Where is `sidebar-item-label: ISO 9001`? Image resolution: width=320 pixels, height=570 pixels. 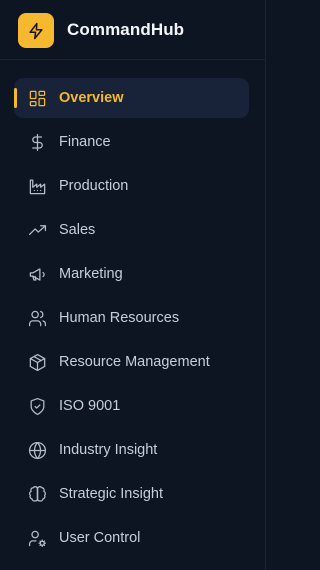 sidebar-item-label: ISO 9001 is located at coordinates (90, 406).